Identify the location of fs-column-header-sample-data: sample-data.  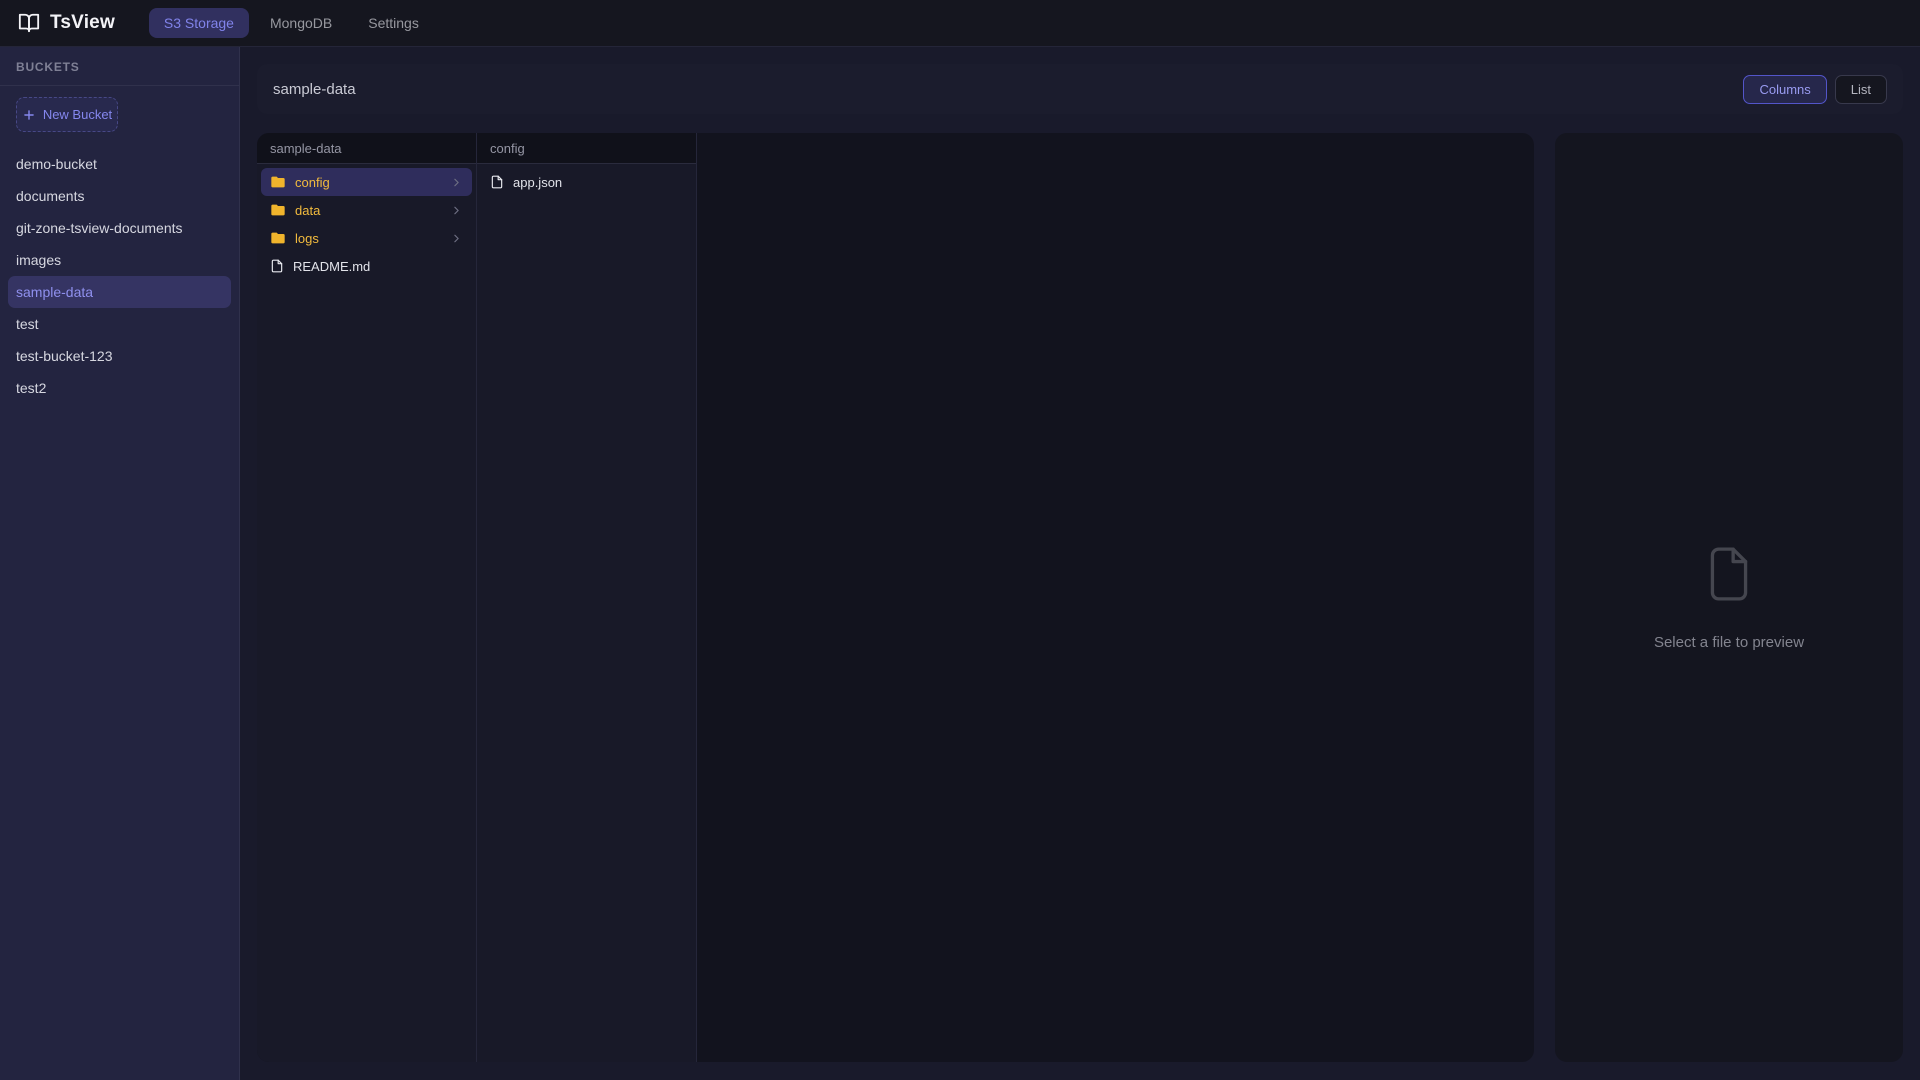
(366, 148).